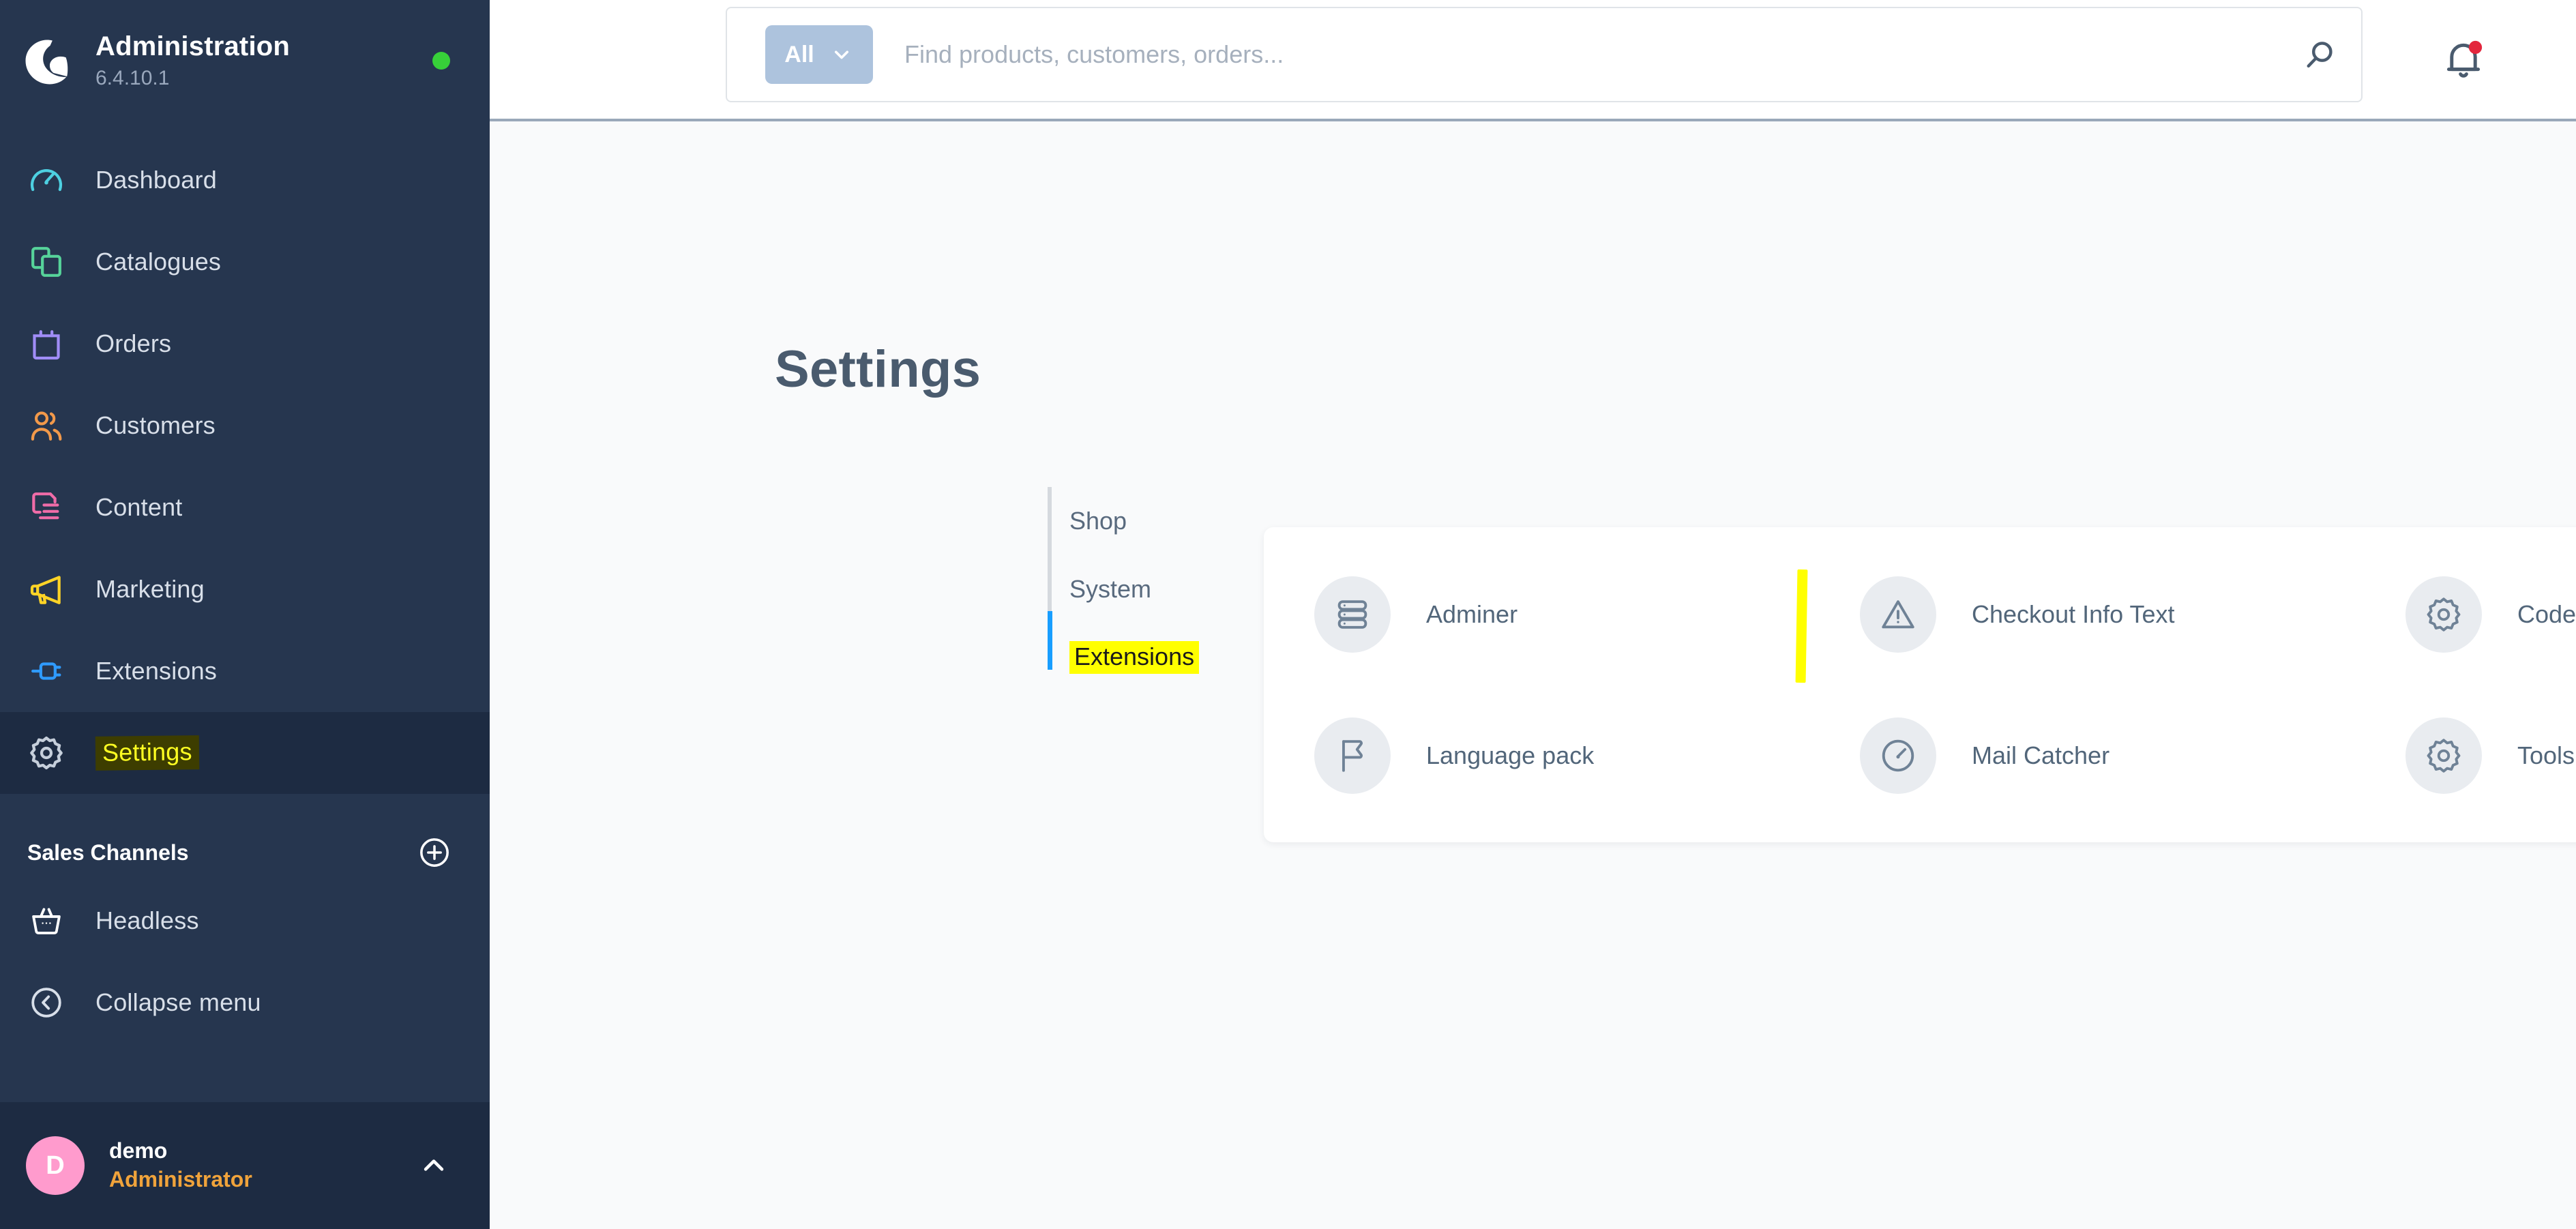 The height and width of the screenshot is (1229, 2576). What do you see at coordinates (245, 589) in the screenshot?
I see `sidebar-item-marketing: Marketing` at bounding box center [245, 589].